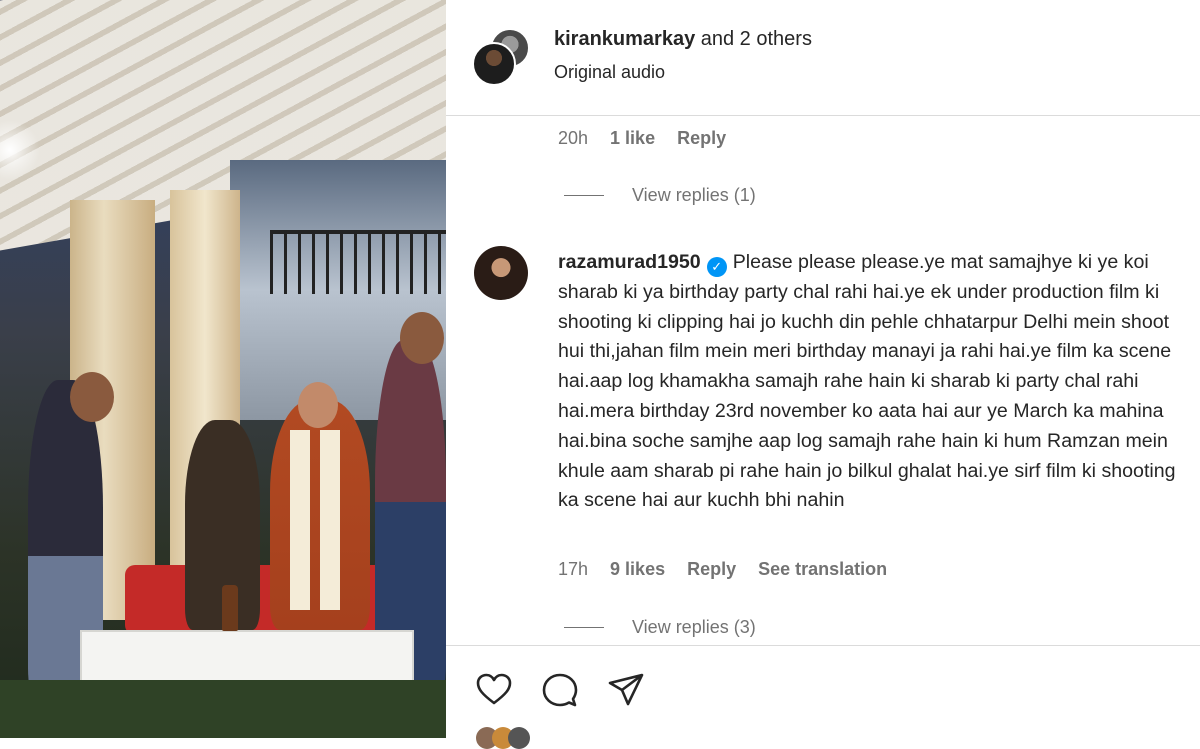 The height and width of the screenshot is (749, 1200). I want to click on avatar, so click(494, 64).